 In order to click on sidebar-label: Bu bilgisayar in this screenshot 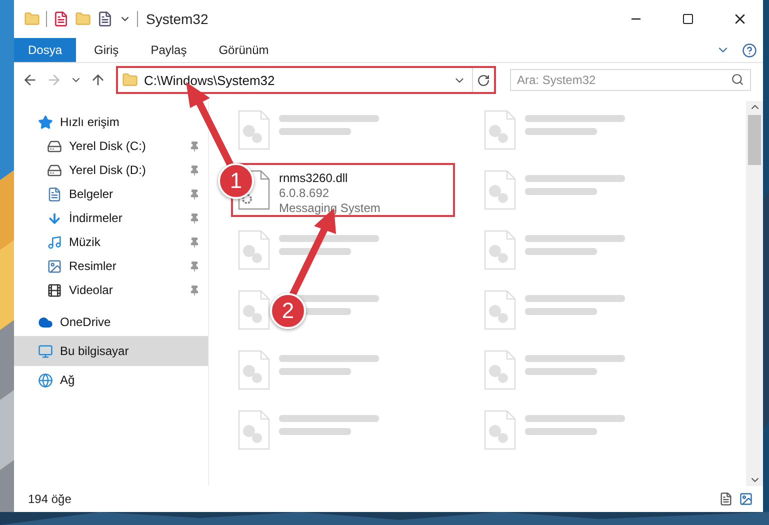, I will do `click(95, 351)`.